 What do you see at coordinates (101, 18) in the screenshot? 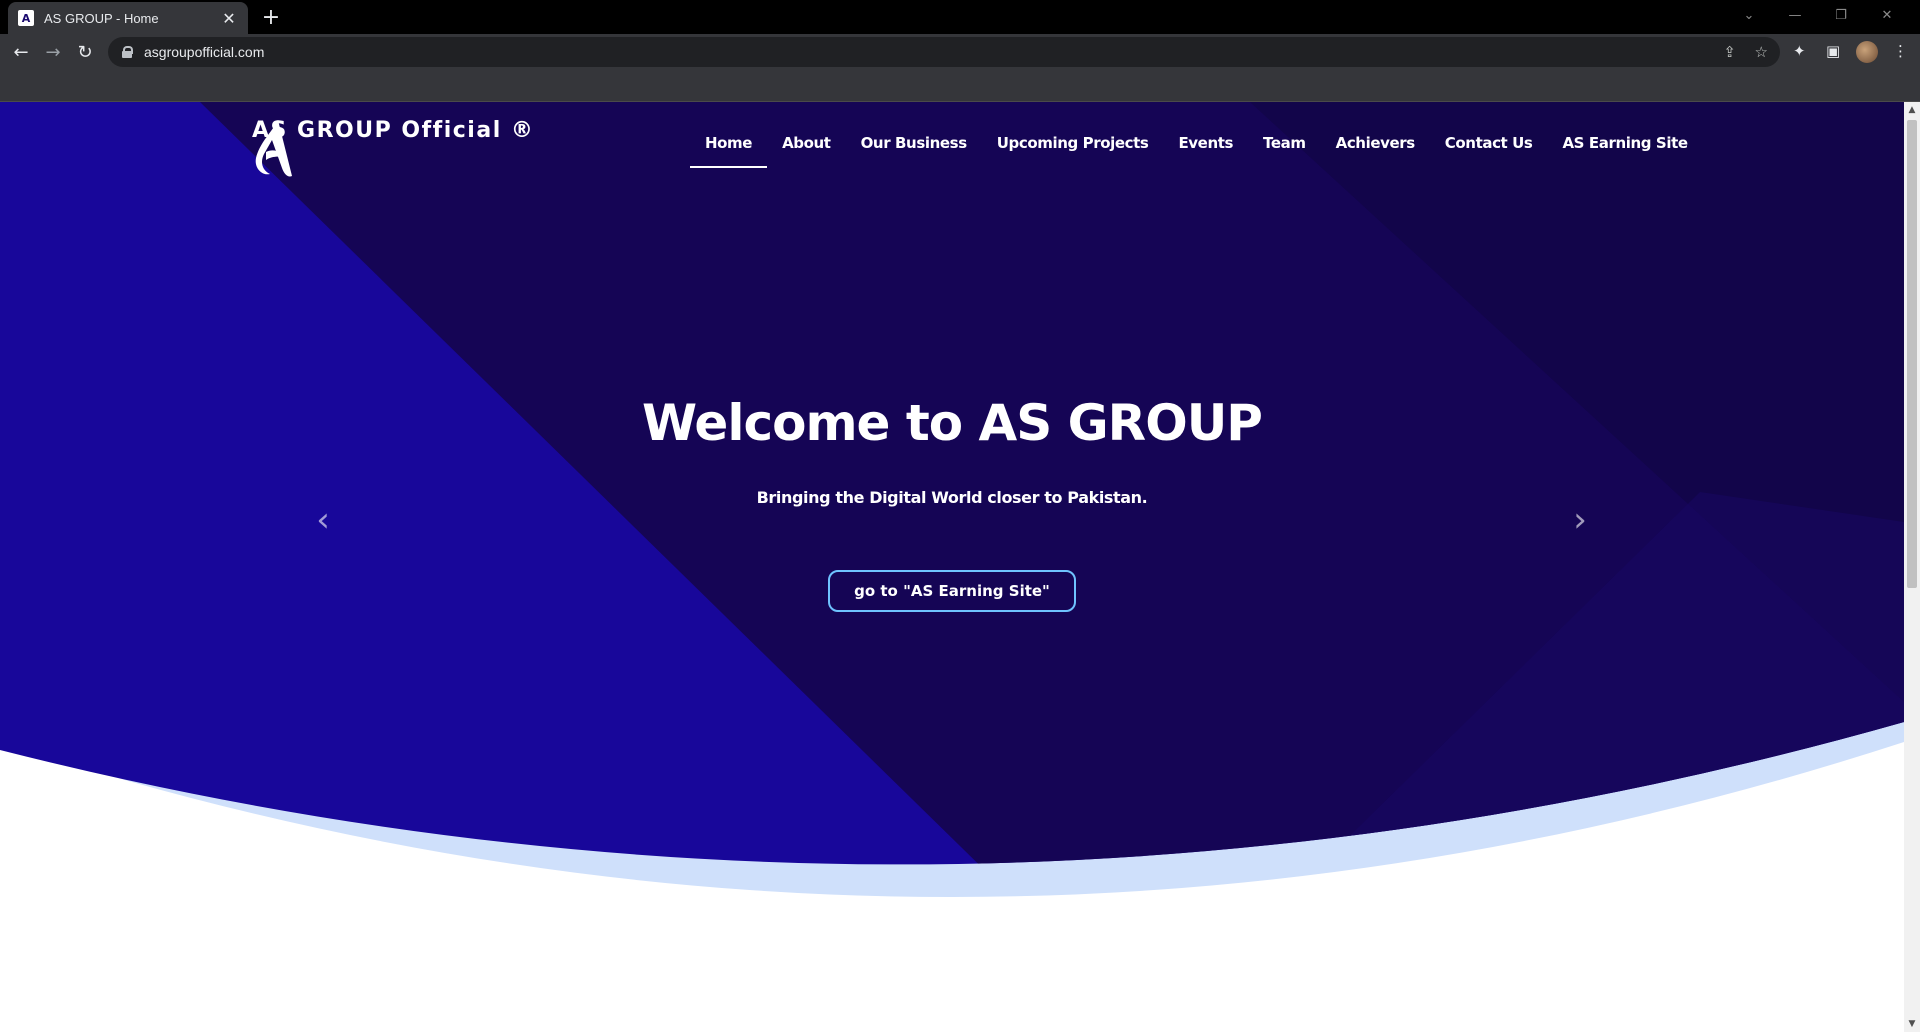
I see `tab-title: AS GROUP - Home` at bounding box center [101, 18].